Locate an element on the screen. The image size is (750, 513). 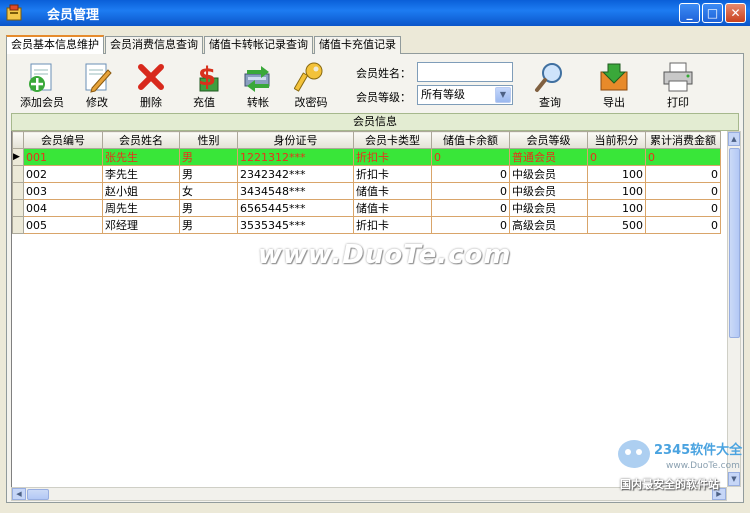
tab-consumption-query: 会员消费信息查询 is located at coordinates (154, 45).